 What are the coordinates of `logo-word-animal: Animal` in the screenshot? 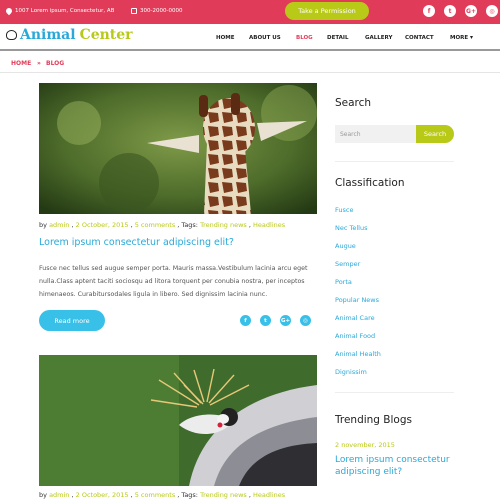 It's located at (48, 35).